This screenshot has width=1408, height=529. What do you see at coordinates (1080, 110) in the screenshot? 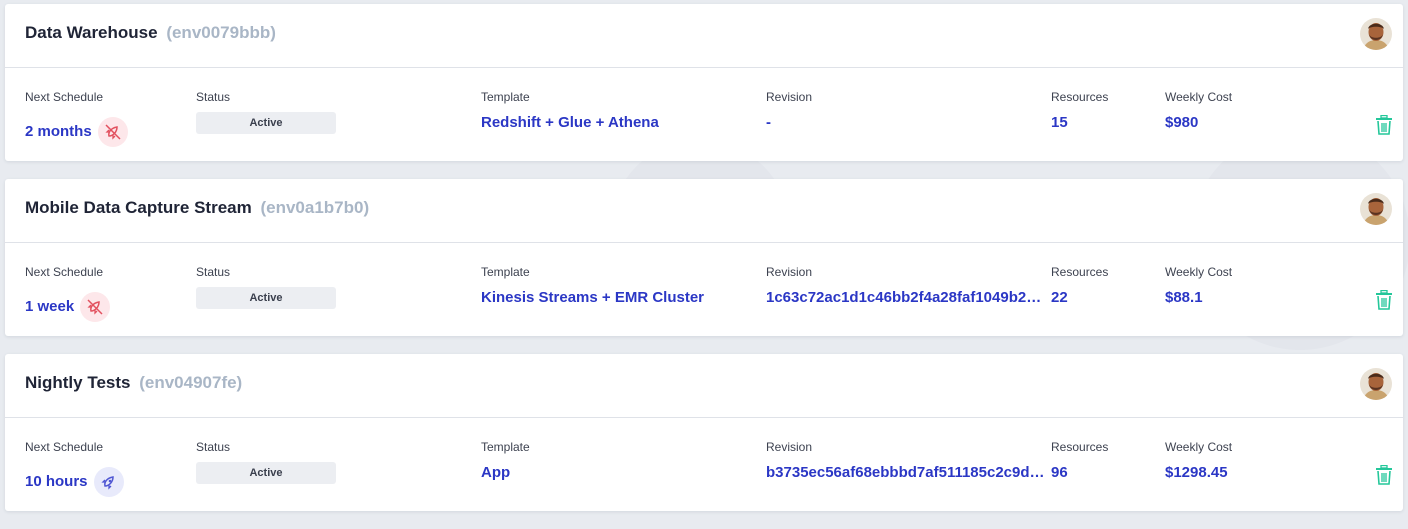
I see `resources-field: Resources 15` at bounding box center [1080, 110].